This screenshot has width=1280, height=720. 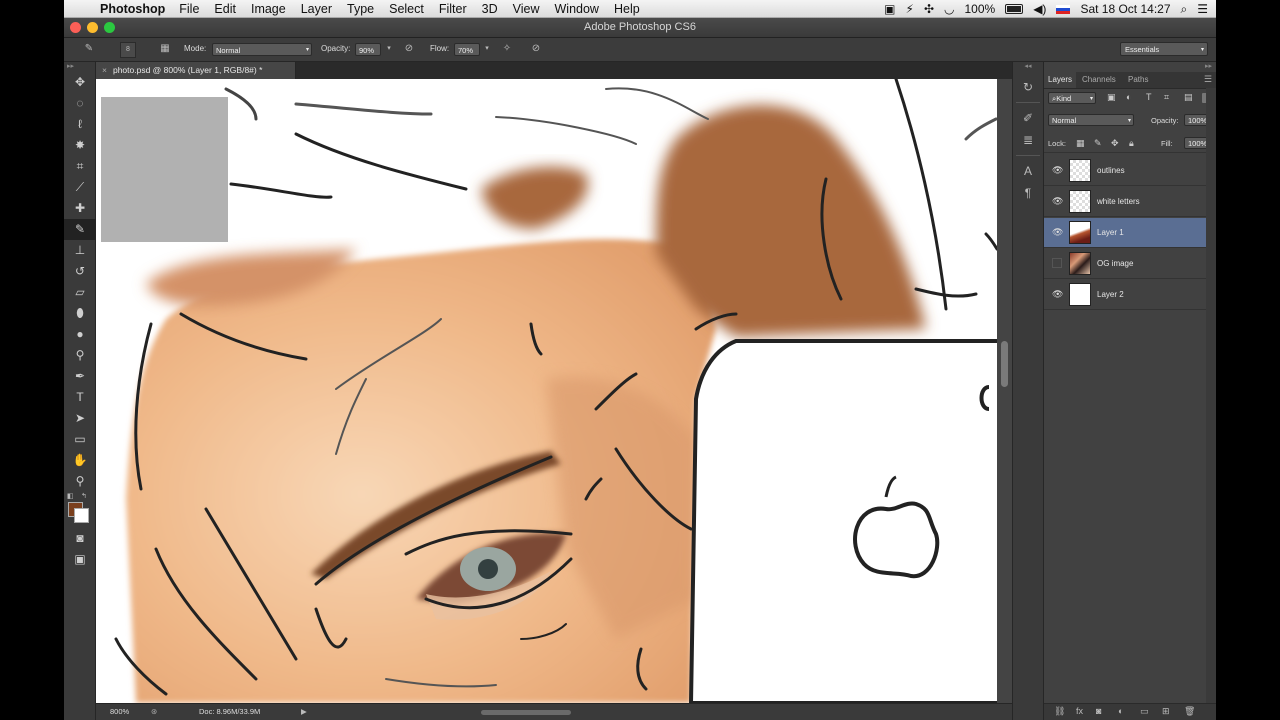 I want to click on layer-name: outlines, so click(x=1111, y=170).